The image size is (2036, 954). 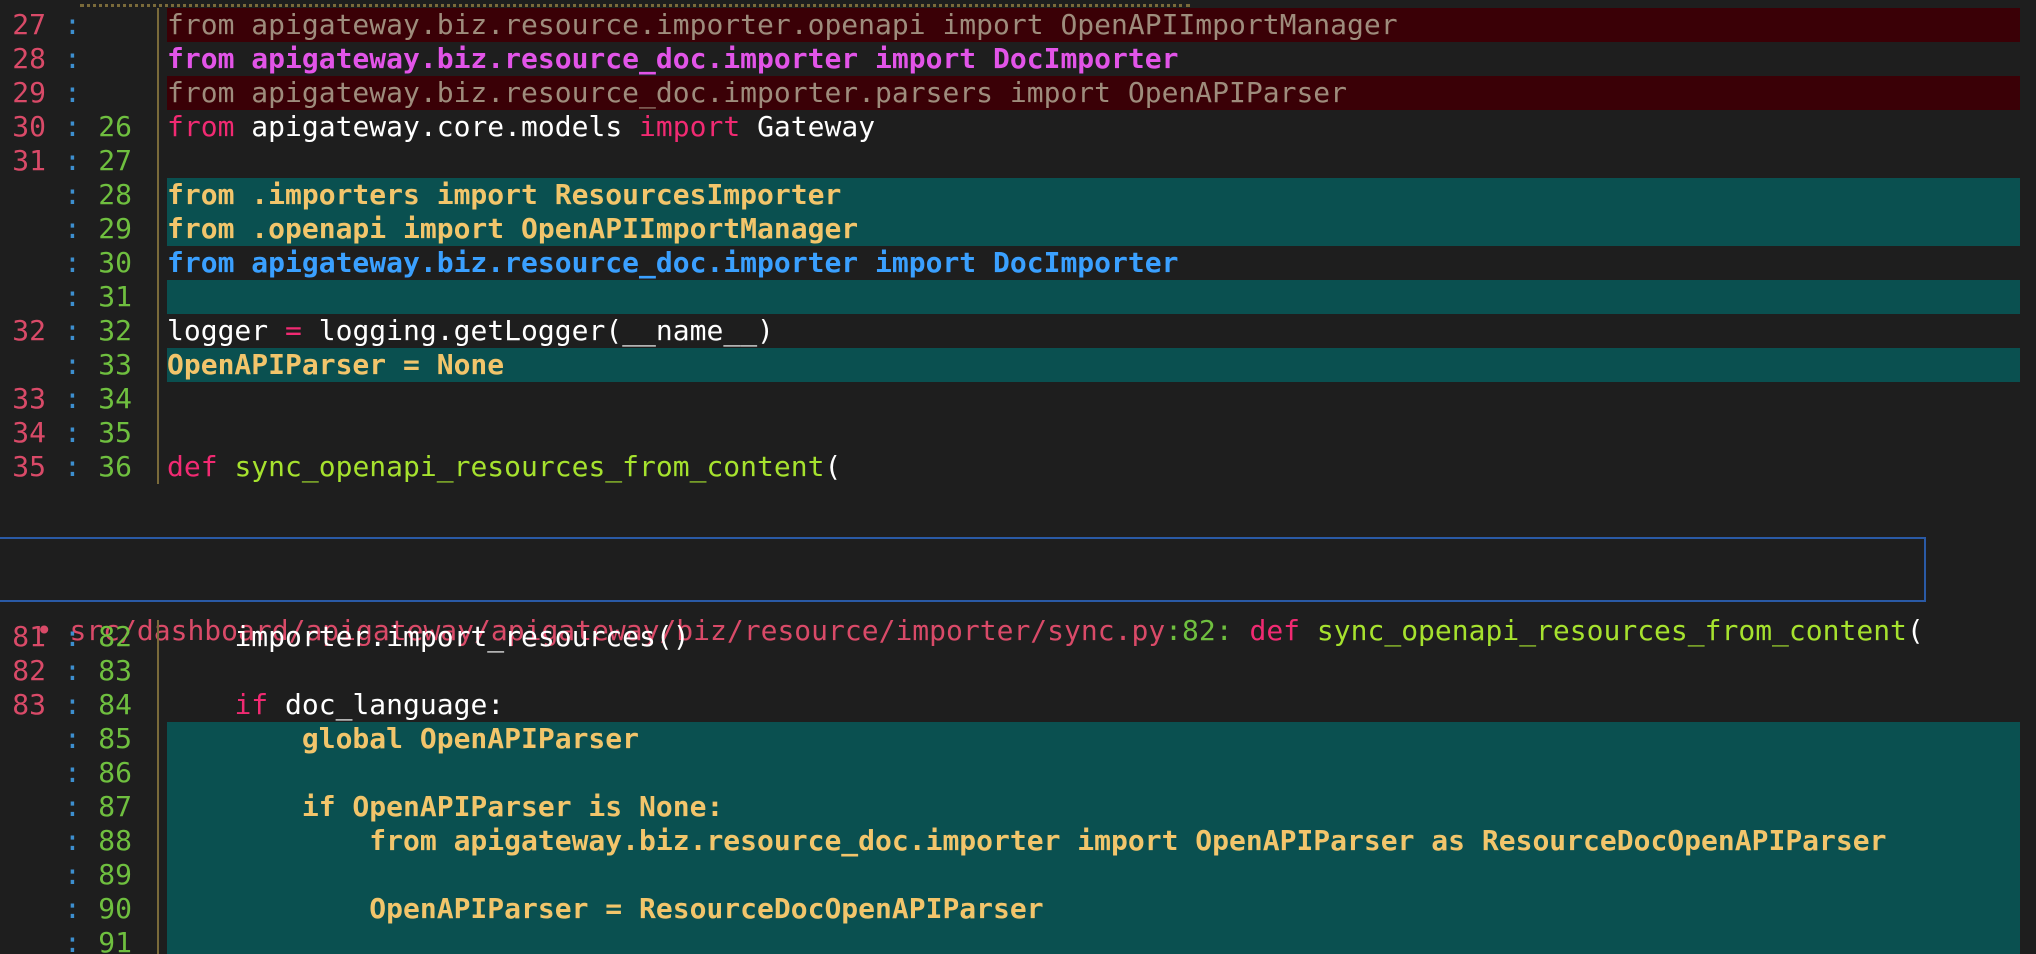 What do you see at coordinates (29, 92) in the screenshot?
I see `old-line-number: 29` at bounding box center [29, 92].